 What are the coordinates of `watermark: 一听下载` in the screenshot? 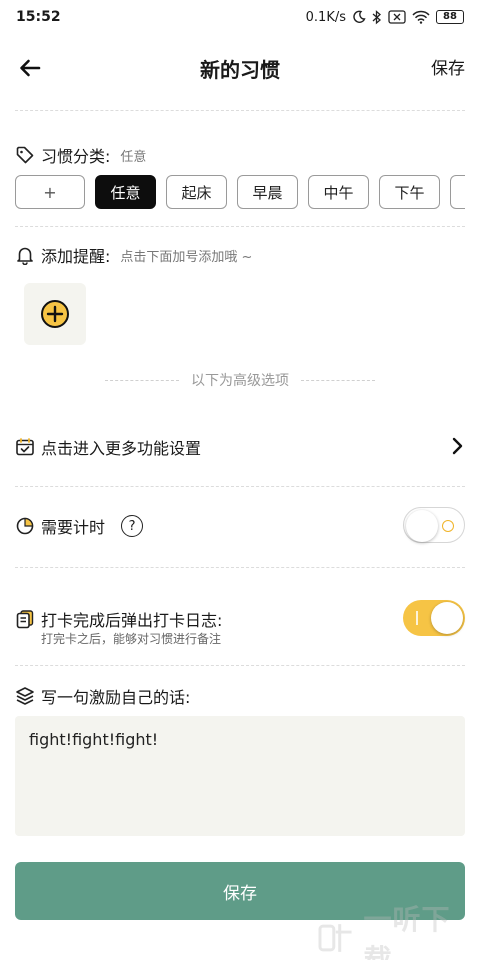 It's located at (398, 931).